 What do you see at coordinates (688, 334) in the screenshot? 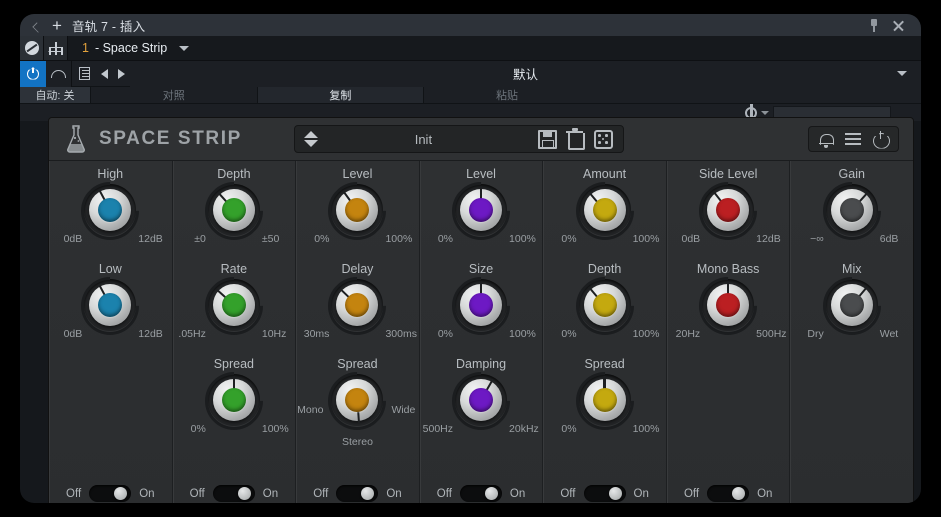
I see `knob-min-label: 20Hz` at bounding box center [688, 334].